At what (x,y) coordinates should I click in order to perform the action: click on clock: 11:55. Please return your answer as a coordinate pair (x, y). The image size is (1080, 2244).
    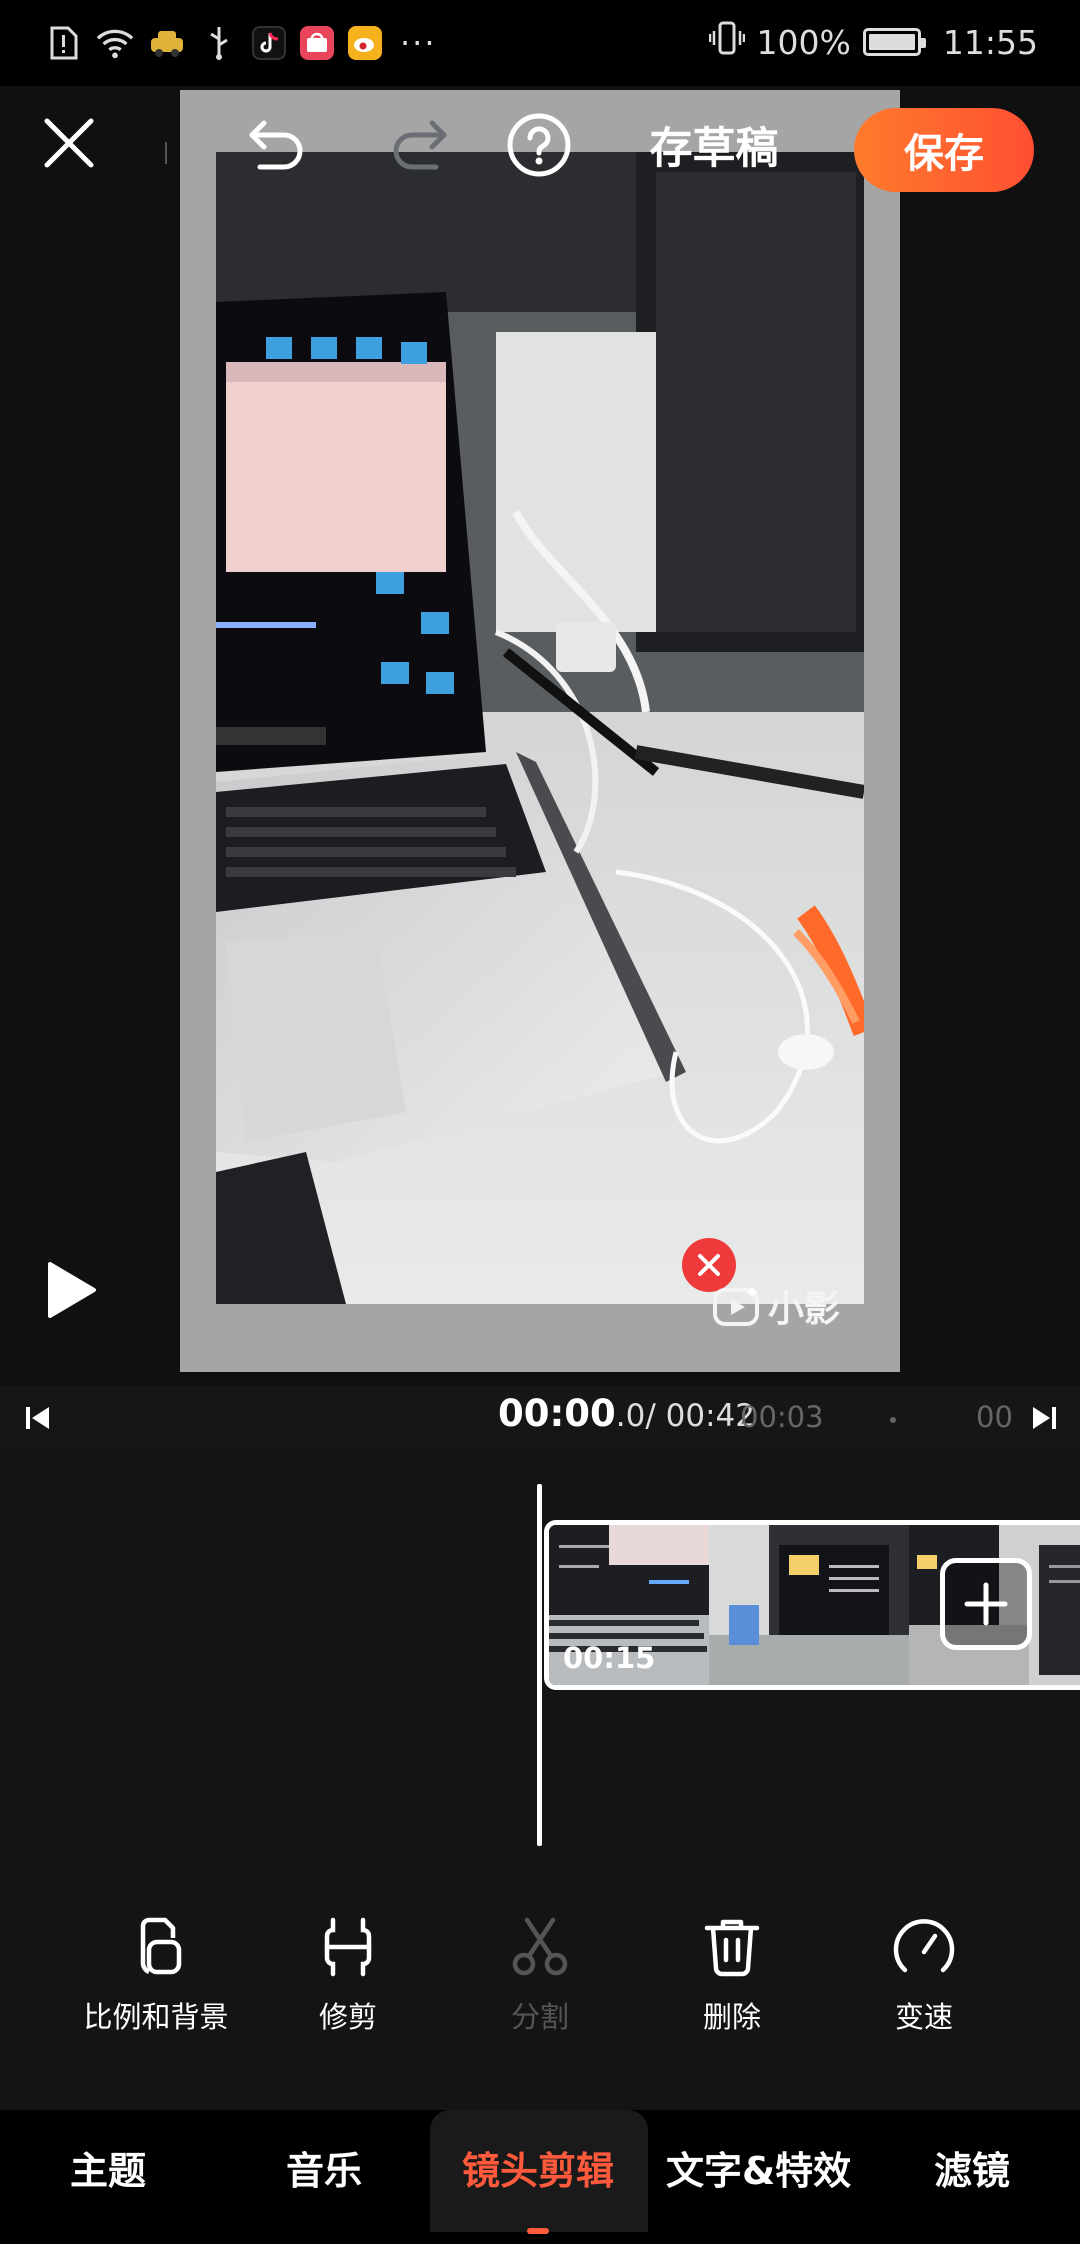
    Looking at the image, I should click on (990, 42).